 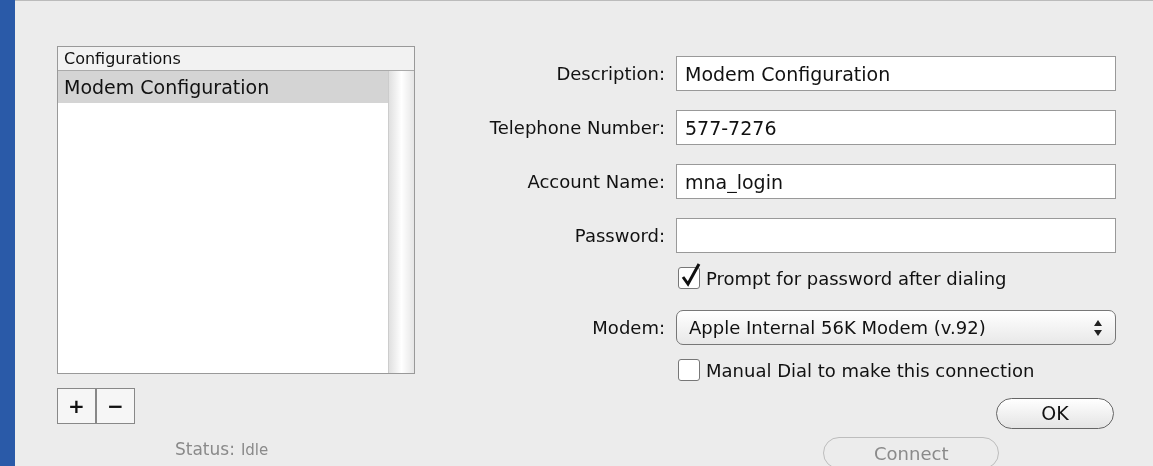 What do you see at coordinates (576, 128) in the screenshot?
I see `field-label: Telephone Number:` at bounding box center [576, 128].